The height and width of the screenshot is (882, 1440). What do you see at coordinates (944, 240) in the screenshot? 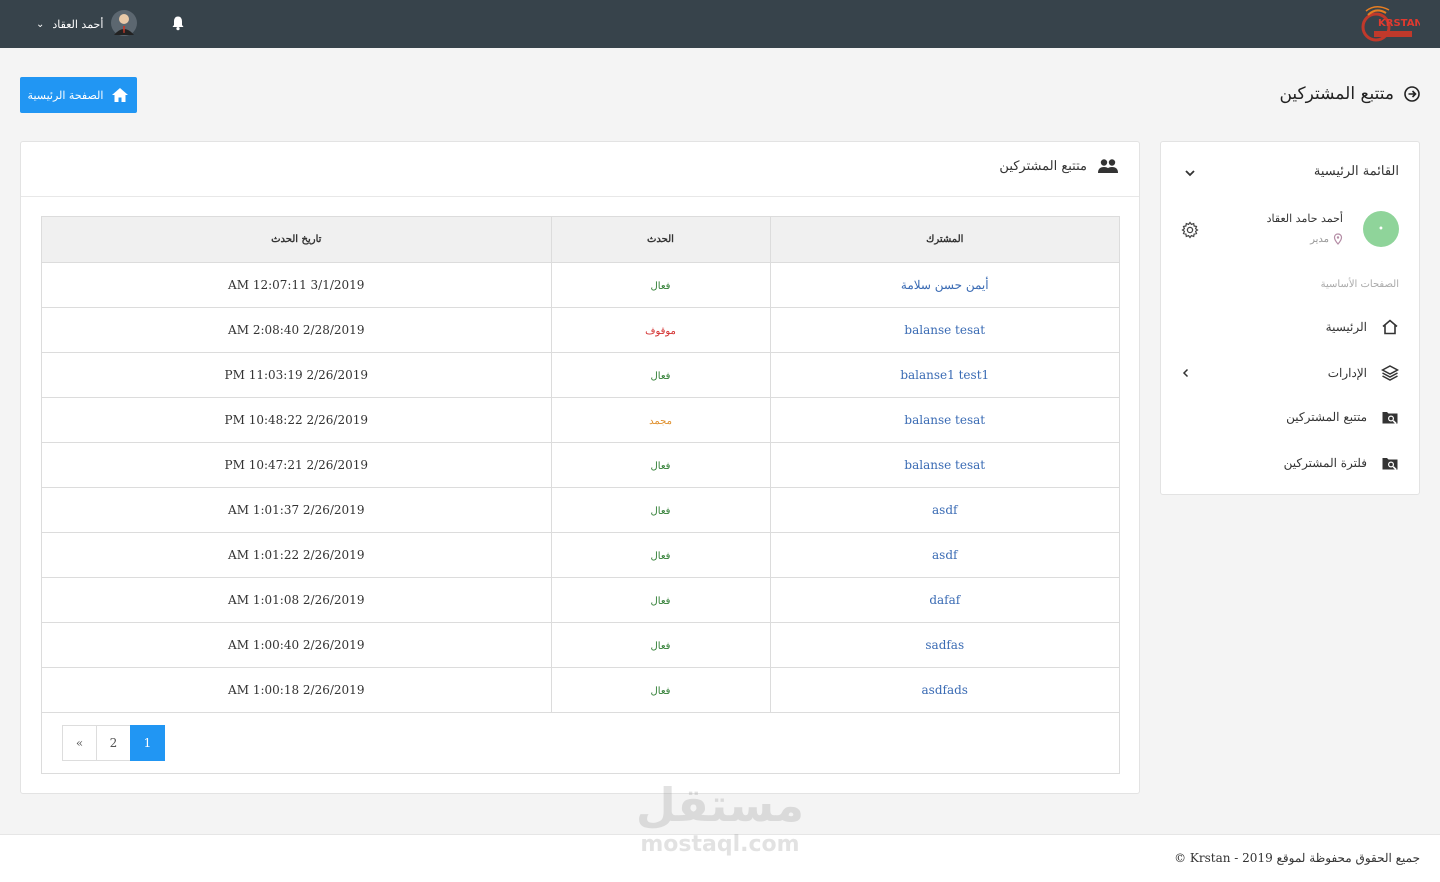
I see `column-header-subscriber: المشترك` at bounding box center [944, 240].